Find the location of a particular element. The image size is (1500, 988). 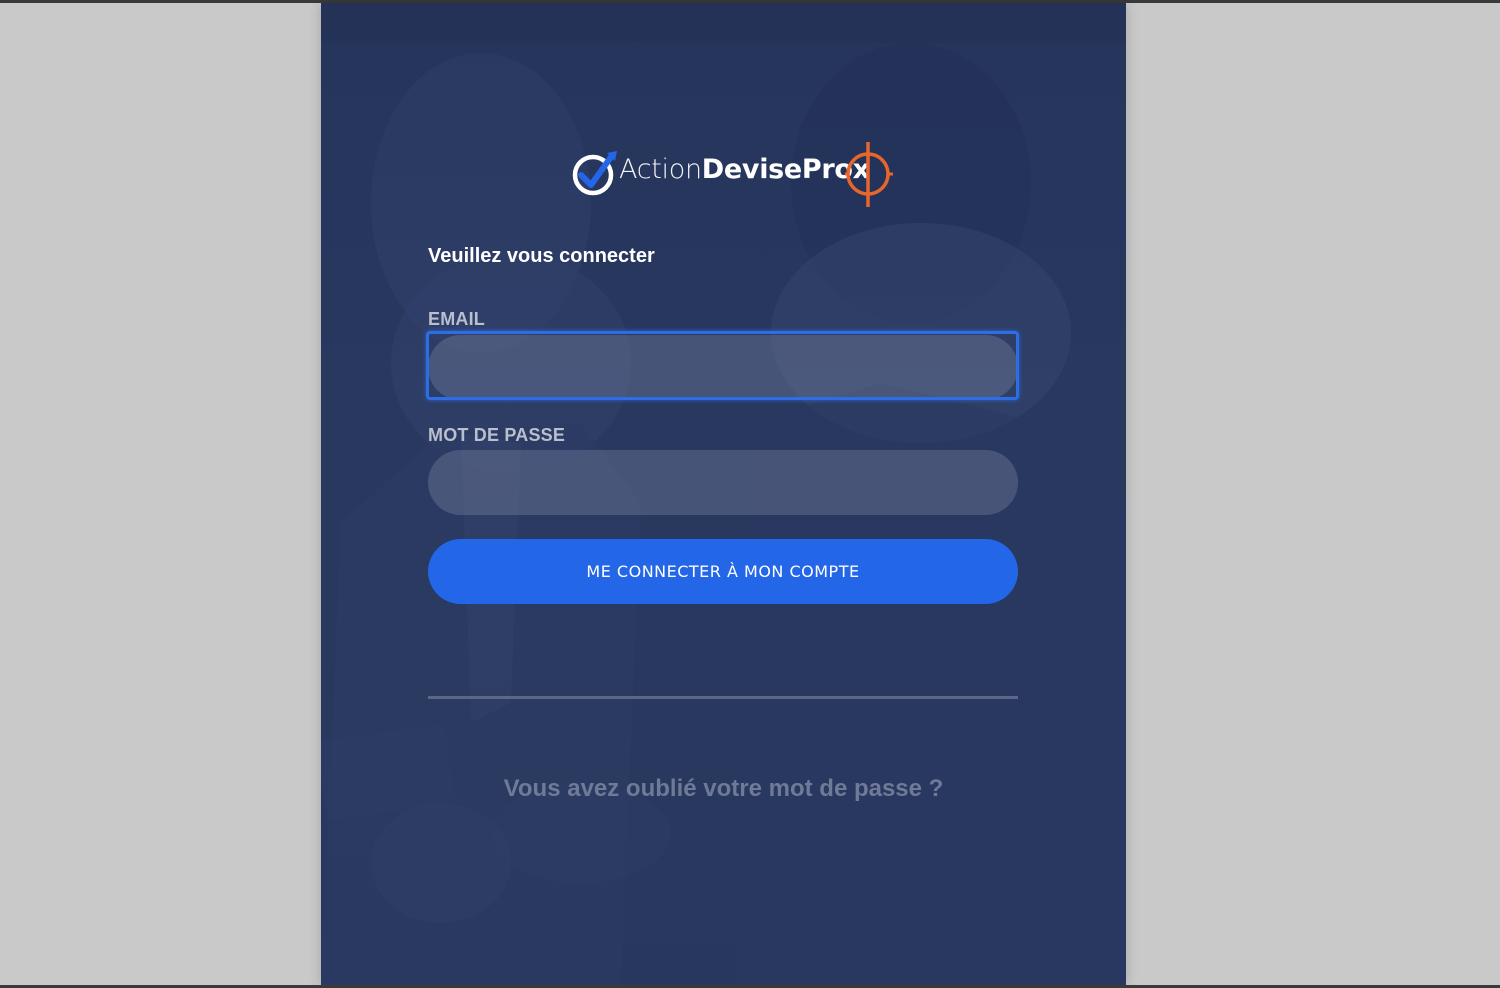

logo-target-icon is located at coordinates (869, 174).